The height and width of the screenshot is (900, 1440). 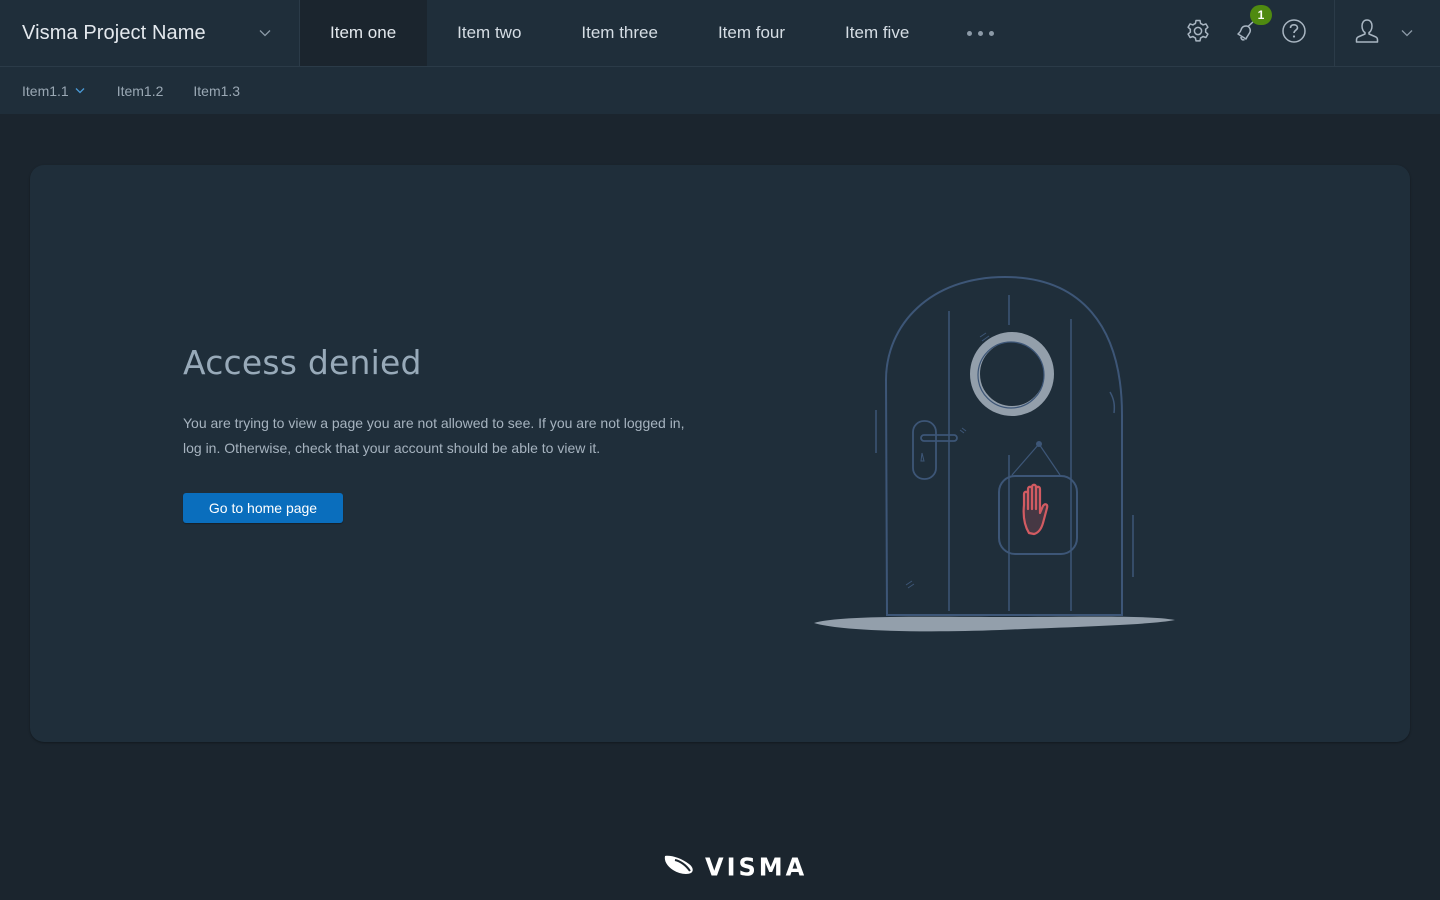 I want to click on floor-shadow, so click(x=994, y=624).